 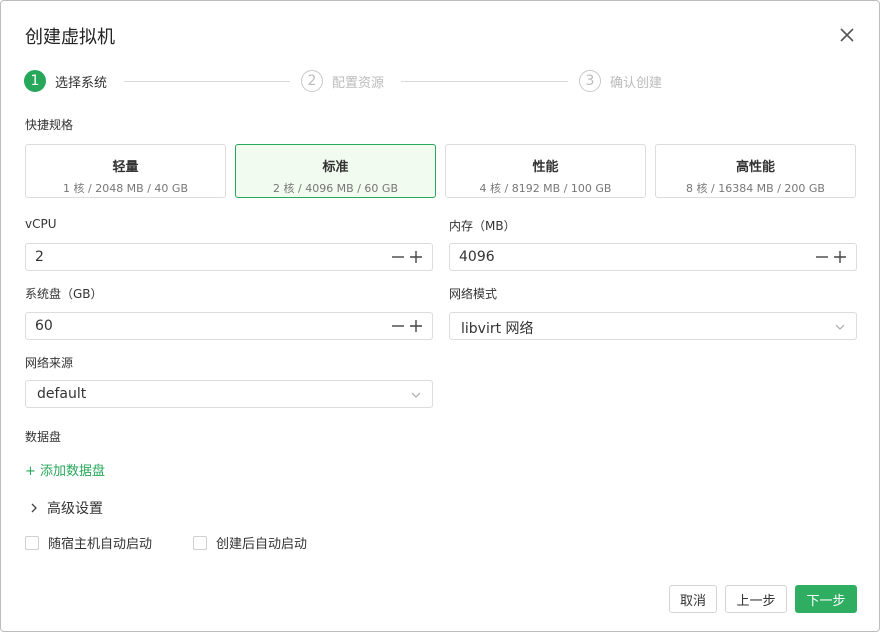 I want to click on memory-label: 内存（MB）, so click(x=482, y=226).